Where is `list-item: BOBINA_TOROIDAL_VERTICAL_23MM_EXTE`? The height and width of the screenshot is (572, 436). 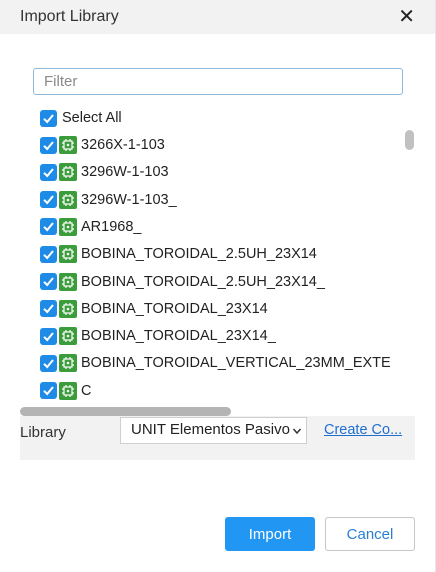 list-item: BOBINA_TOROIDAL_VERTICAL_23MM_EXTE is located at coordinates (215, 363).